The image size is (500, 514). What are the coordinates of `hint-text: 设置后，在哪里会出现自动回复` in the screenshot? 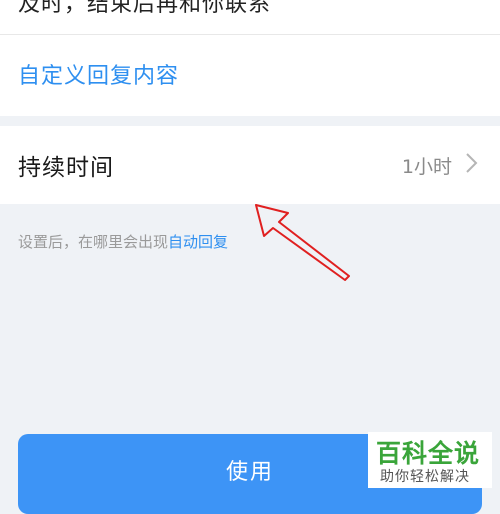 It's located at (123, 241).